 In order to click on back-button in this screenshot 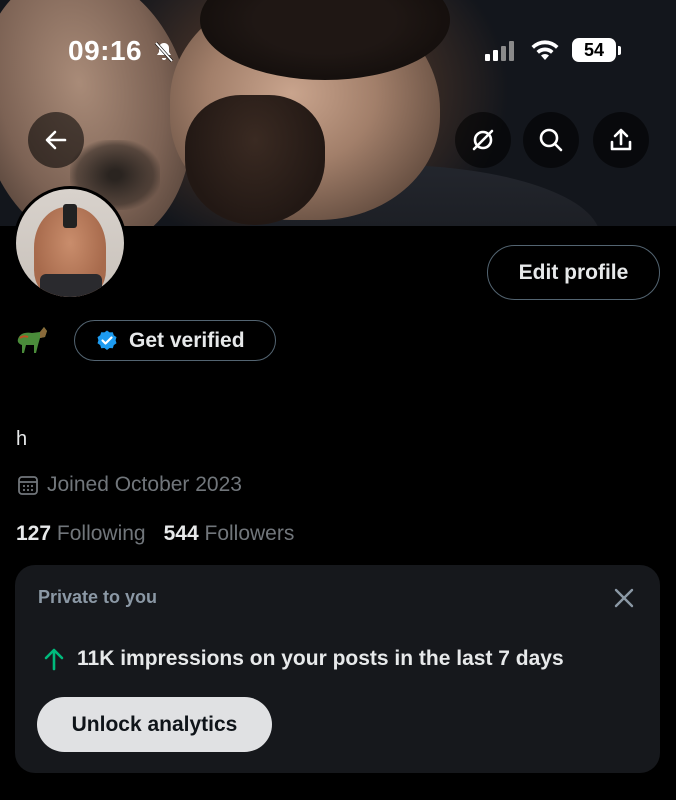, I will do `click(56, 140)`.